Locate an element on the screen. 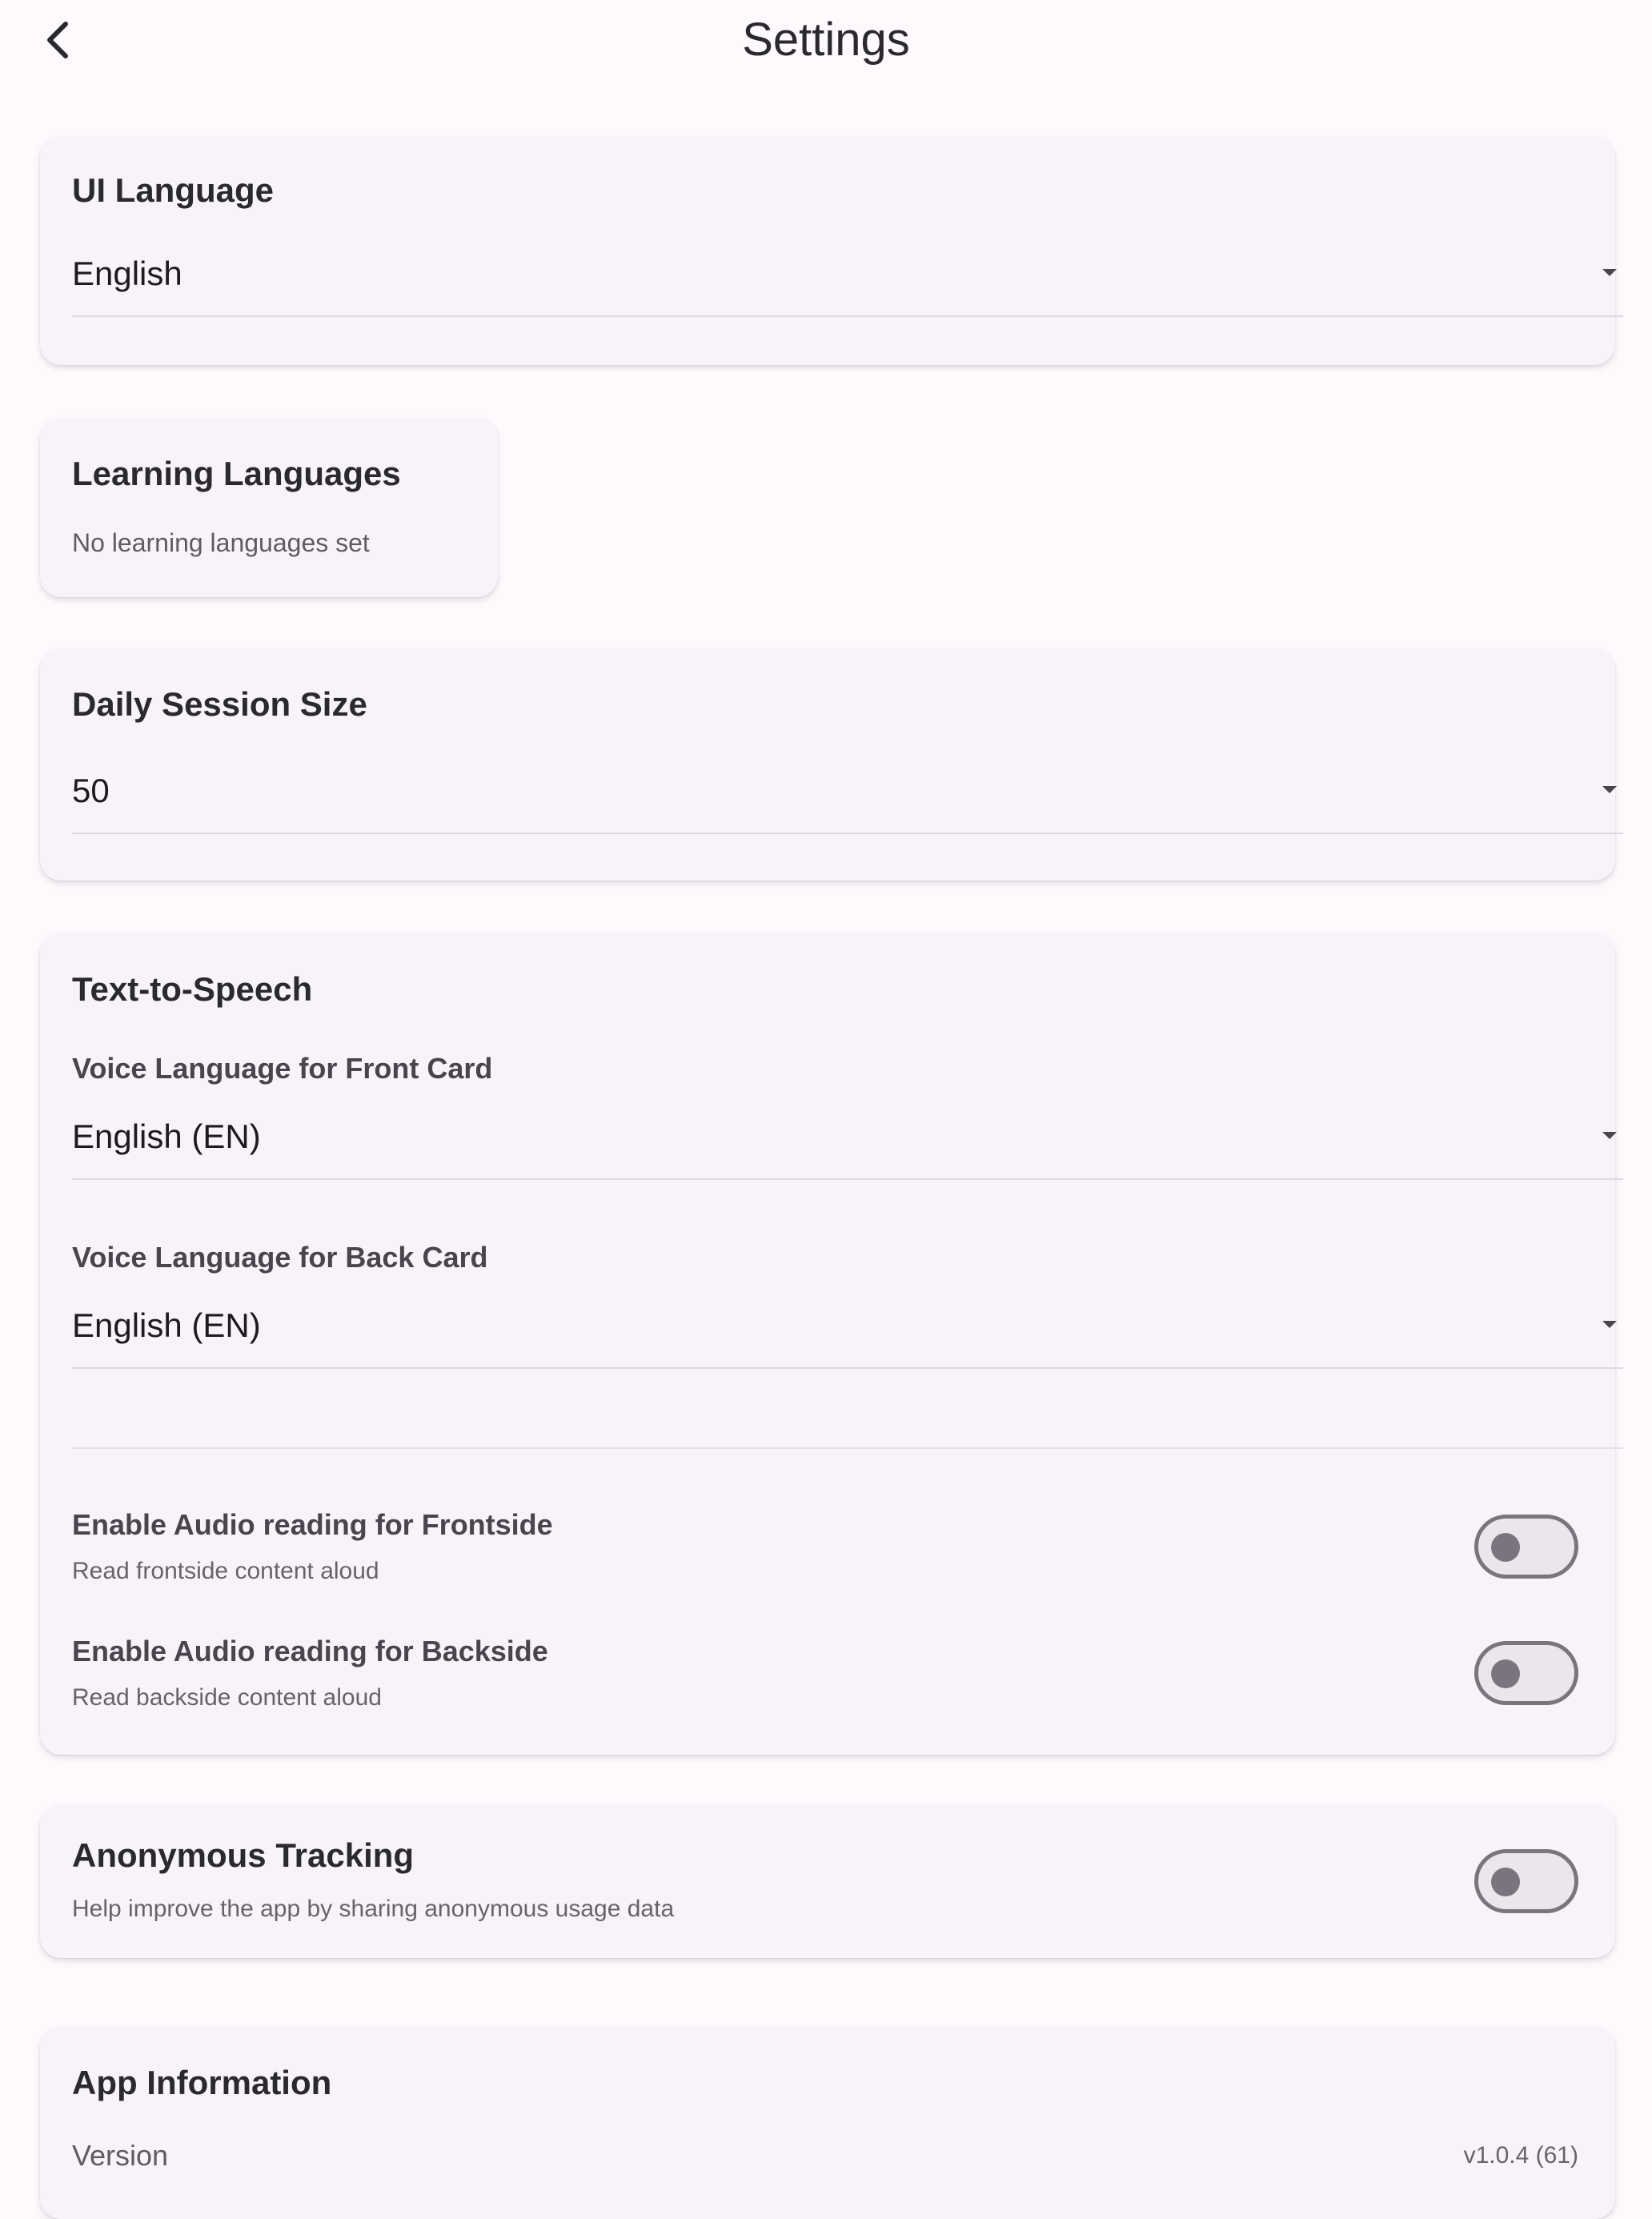 The height and width of the screenshot is (2219, 1652). front-voice-value: English (EN) is located at coordinates (166, 1136).